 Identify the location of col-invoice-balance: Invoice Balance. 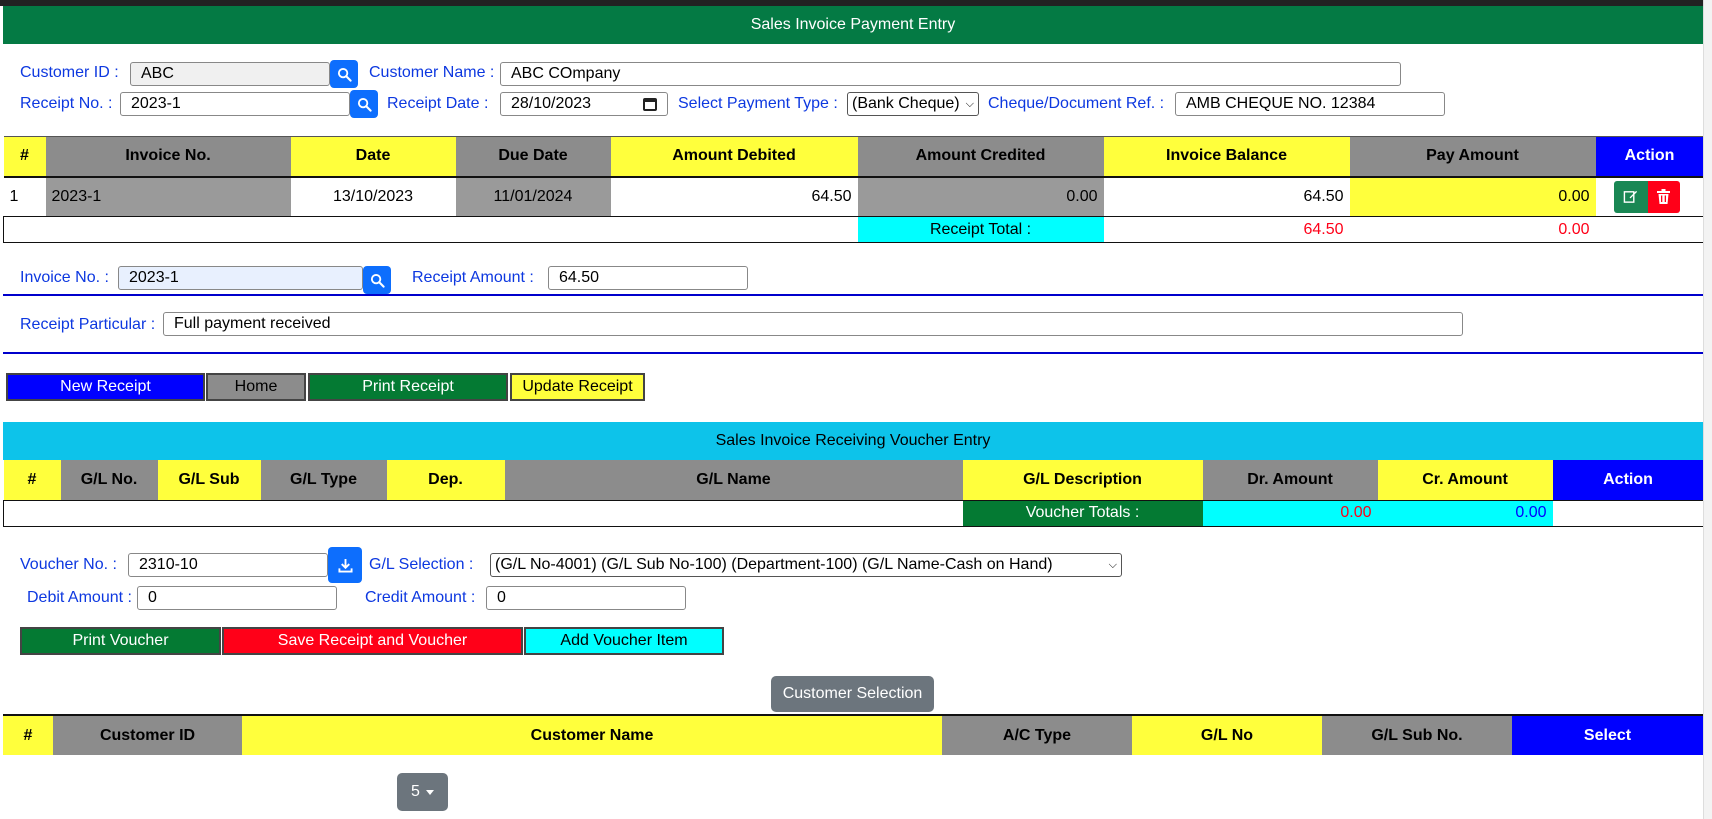
(1226, 156).